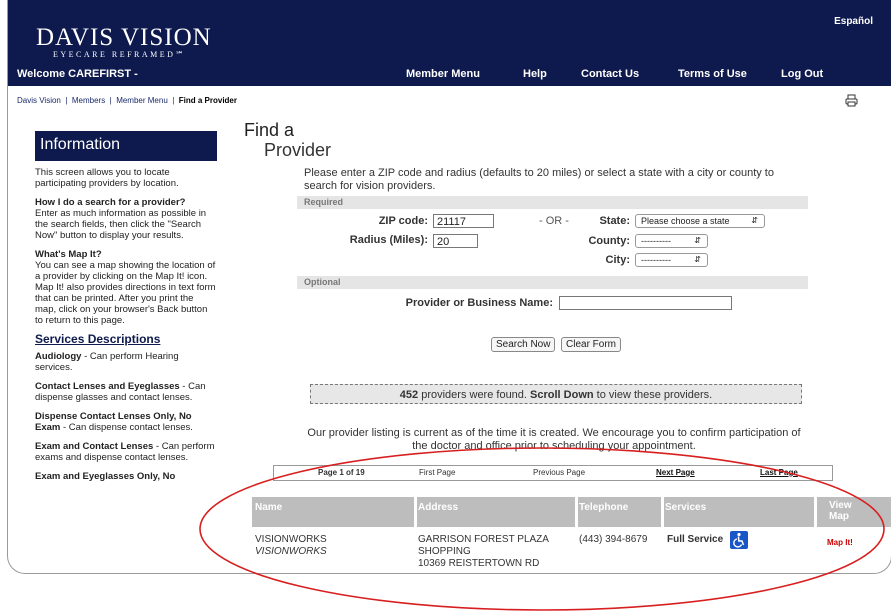  I want to click on col-services-header: Services, so click(685, 507).